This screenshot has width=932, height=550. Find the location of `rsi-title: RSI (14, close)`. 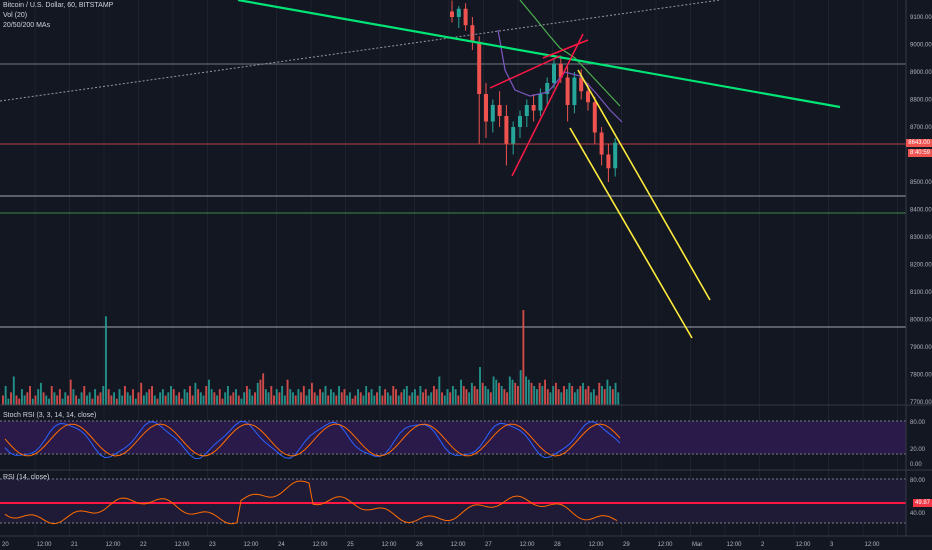

rsi-title: RSI (14, close) is located at coordinates (26, 477).